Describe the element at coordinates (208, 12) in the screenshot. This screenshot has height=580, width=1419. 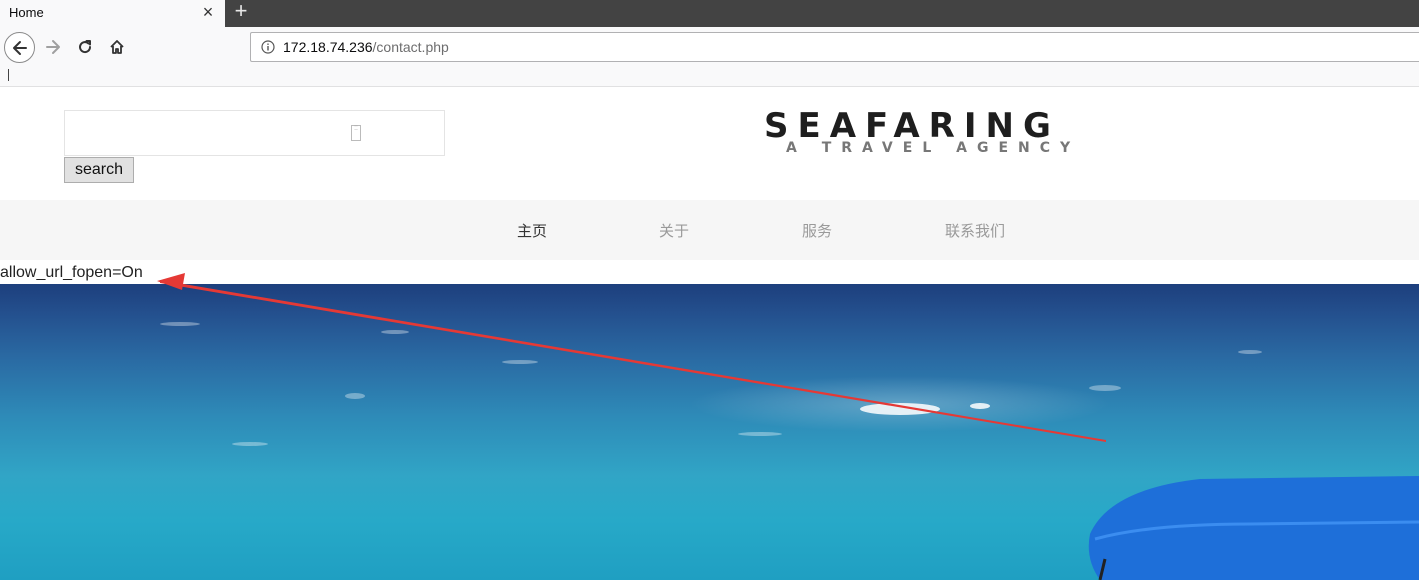
I see `close-tab-icon: ×` at that location.